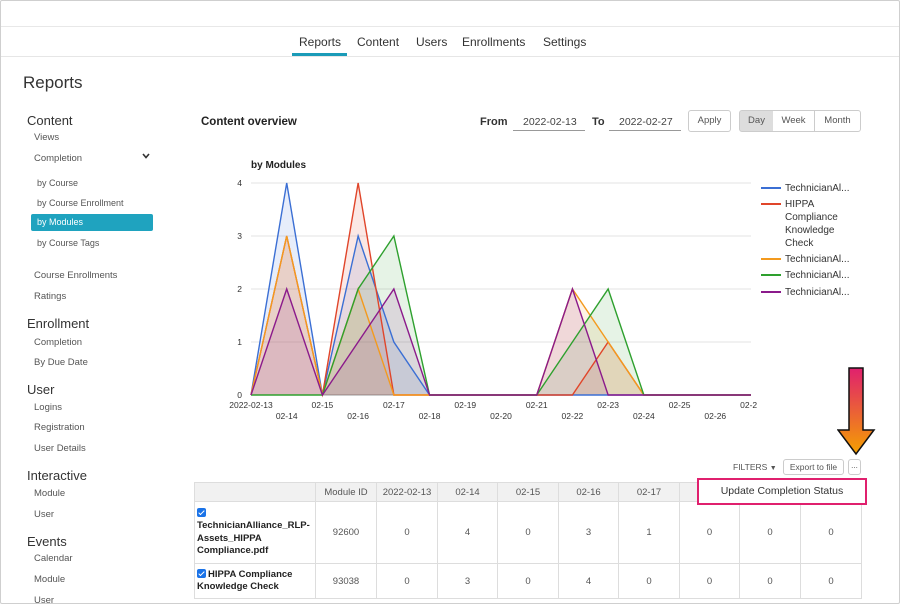 The height and width of the screenshot is (604, 900). Describe the element at coordinates (645, 122) in the screenshot. I see `to-date-input: 2022-02-27` at that location.